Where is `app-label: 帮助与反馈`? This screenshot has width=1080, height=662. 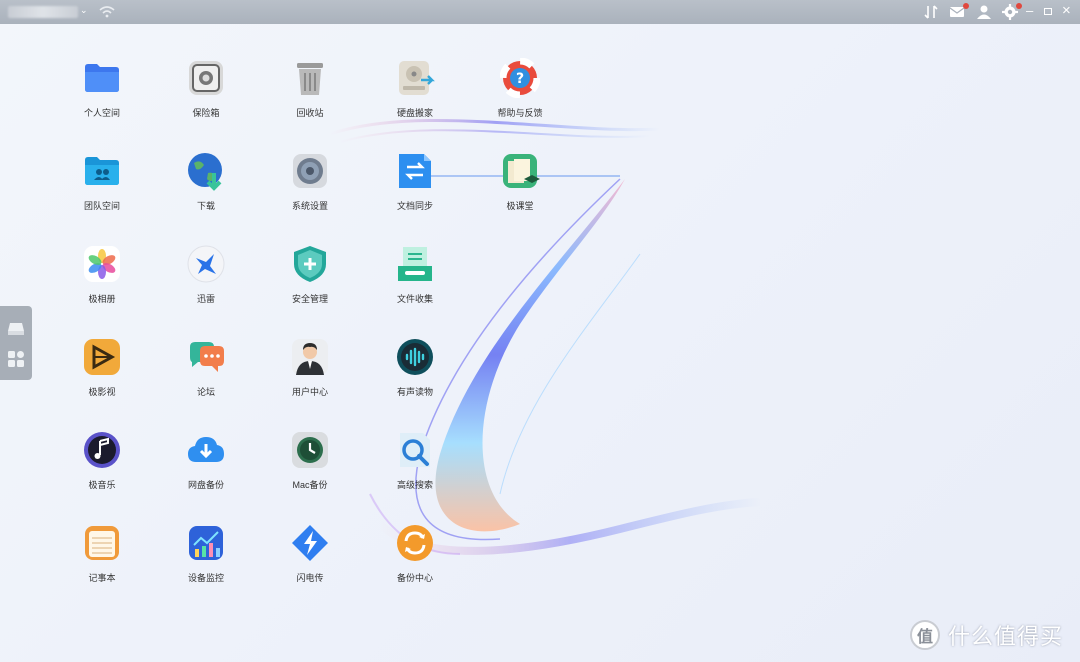 app-label: 帮助与反馈 is located at coordinates (520, 113).